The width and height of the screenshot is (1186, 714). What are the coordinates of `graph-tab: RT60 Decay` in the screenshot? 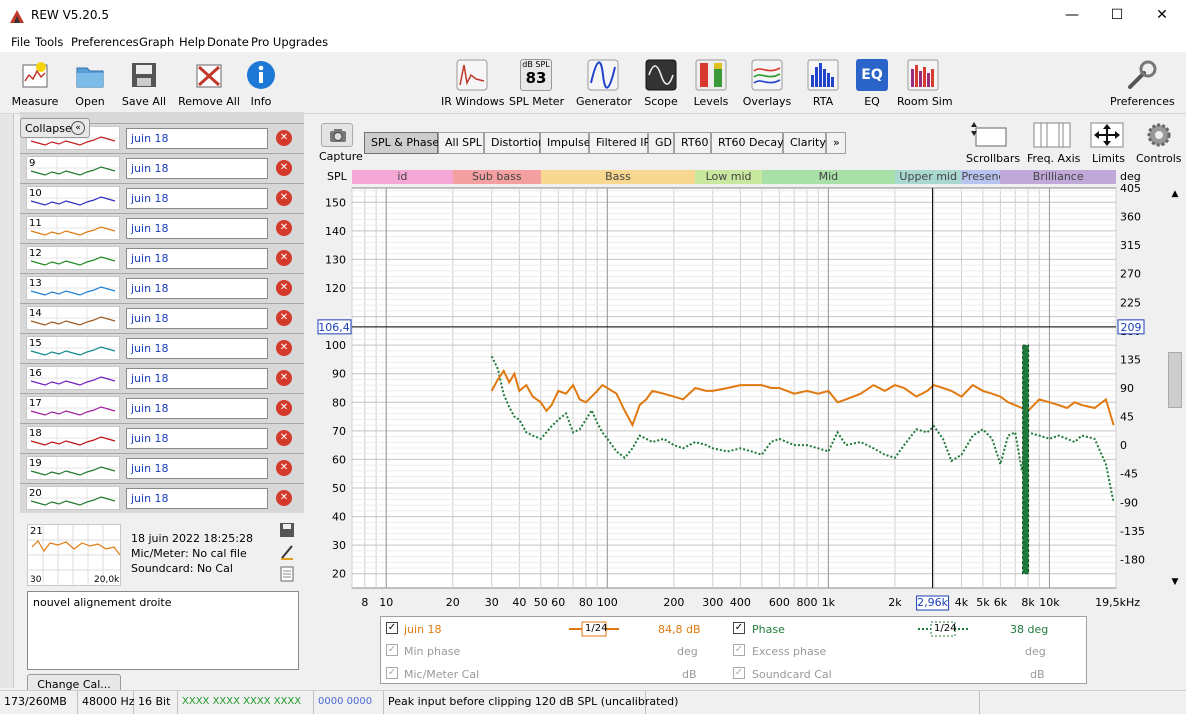 It's located at (747, 143).